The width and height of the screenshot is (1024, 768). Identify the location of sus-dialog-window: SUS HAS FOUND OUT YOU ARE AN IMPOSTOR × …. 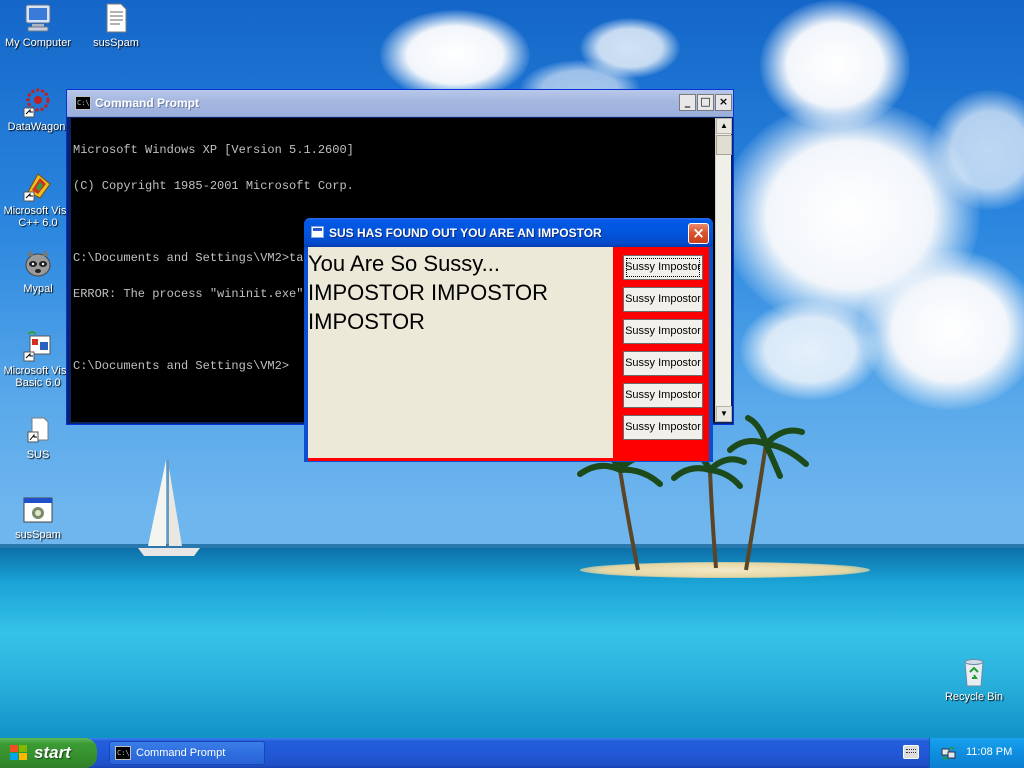
(508, 340).